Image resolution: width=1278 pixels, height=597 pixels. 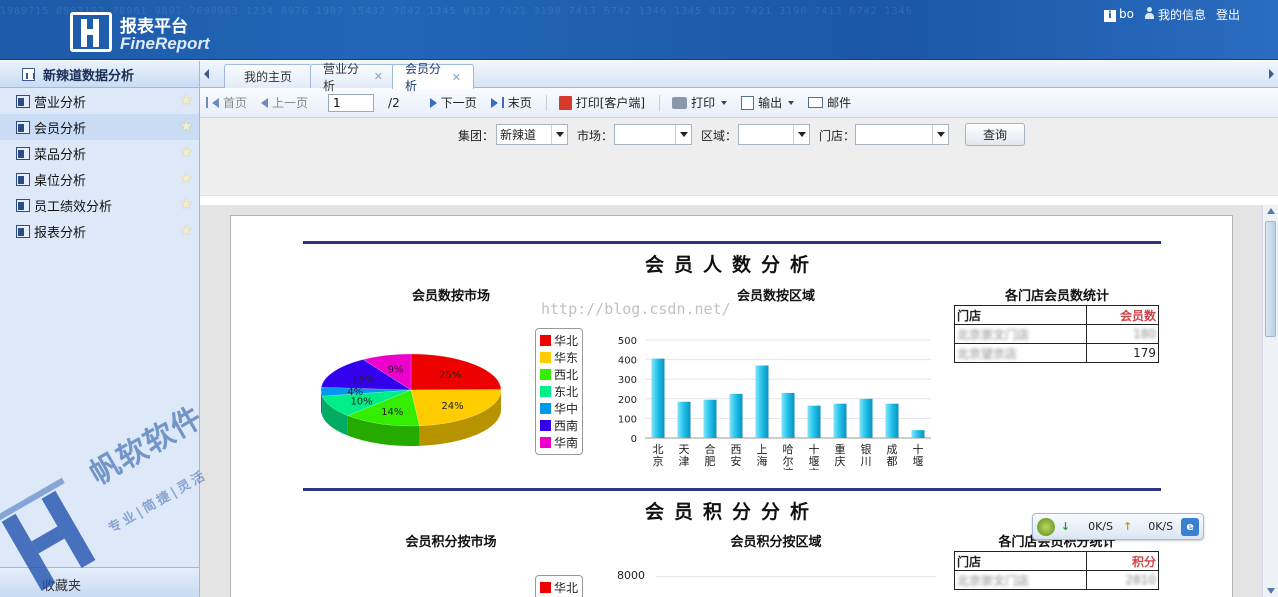 What do you see at coordinates (1228, 14) in the screenshot?
I see `logout-link: 登出` at bounding box center [1228, 14].